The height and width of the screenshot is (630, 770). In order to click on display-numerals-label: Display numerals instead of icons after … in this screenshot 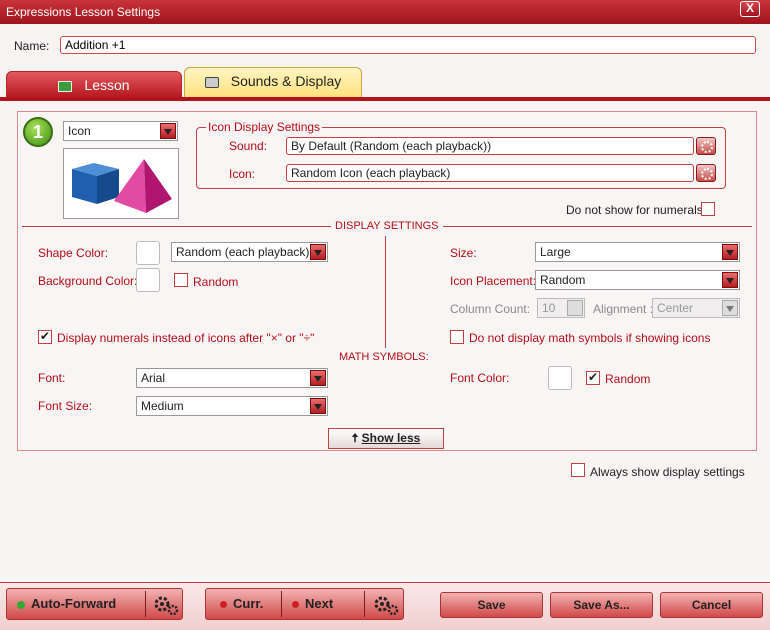, I will do `click(186, 338)`.